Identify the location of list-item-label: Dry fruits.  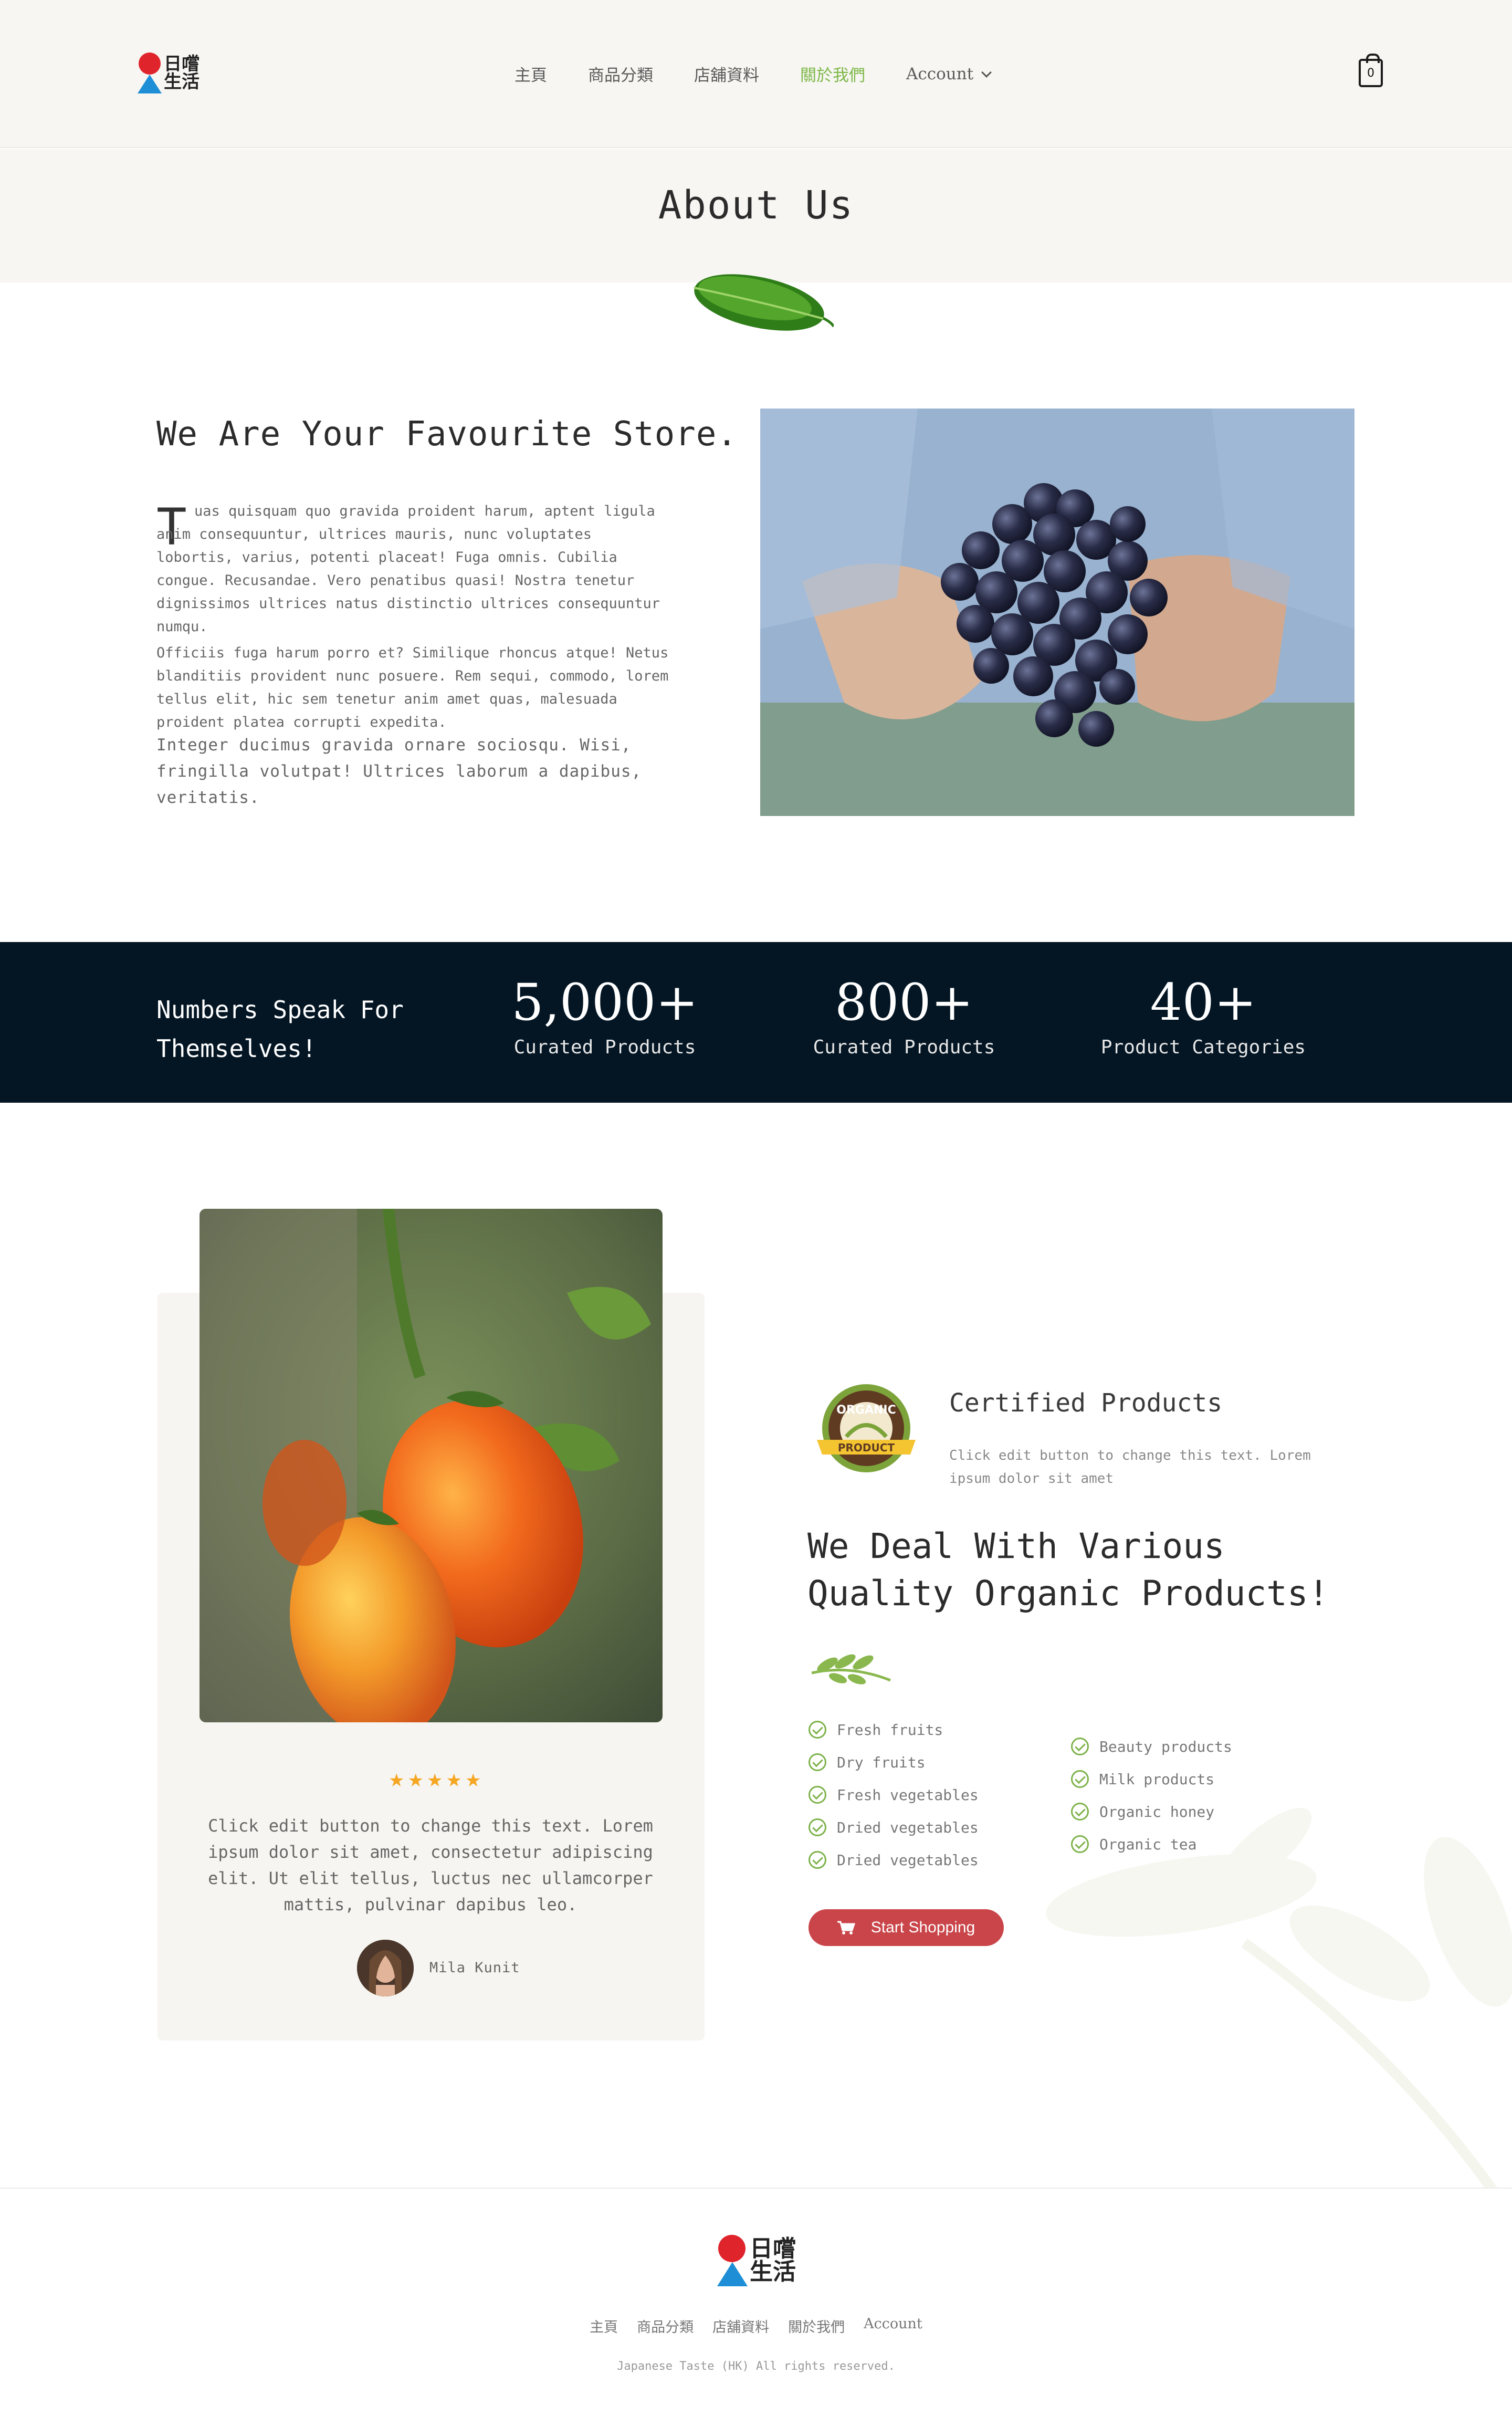
(881, 1762).